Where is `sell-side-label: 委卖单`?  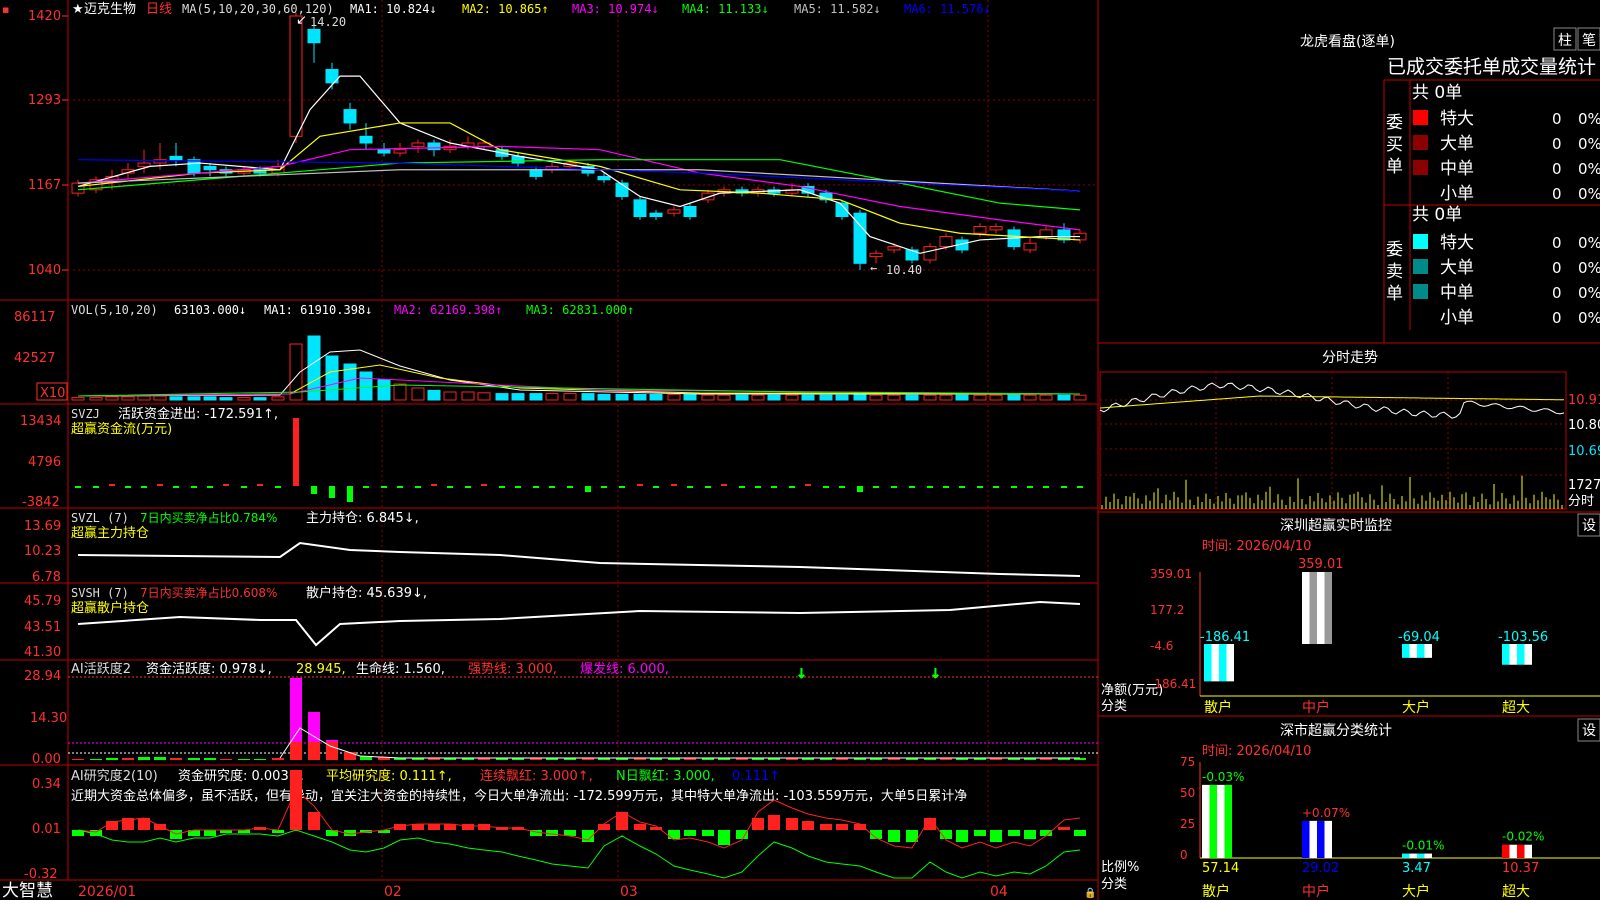 sell-side-label: 委卖单 is located at coordinates (1394, 272).